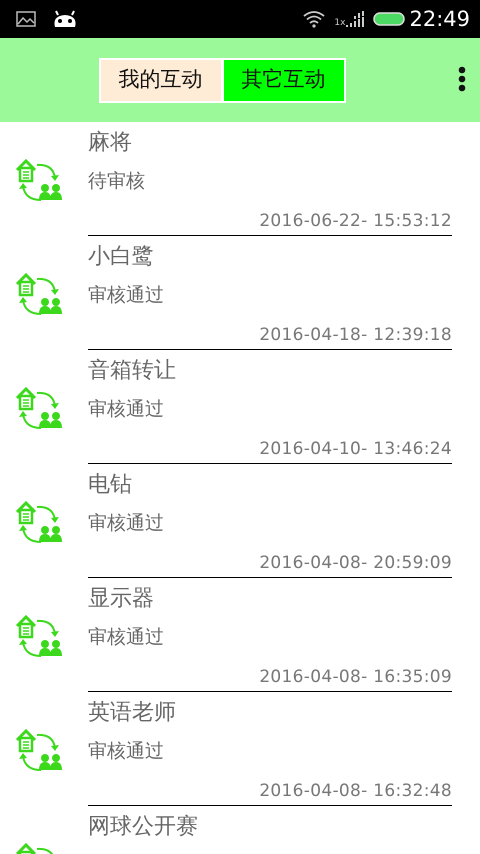  Describe the element at coordinates (160, 80) in the screenshot. I see `tab: 我的互动` at that location.